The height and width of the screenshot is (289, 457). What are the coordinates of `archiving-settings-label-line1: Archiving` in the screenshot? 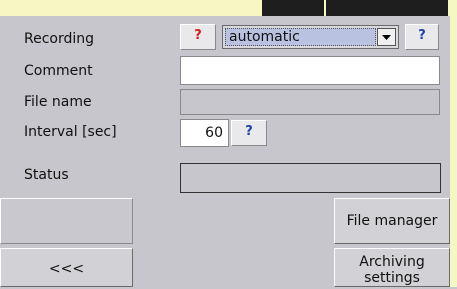 It's located at (392, 262).